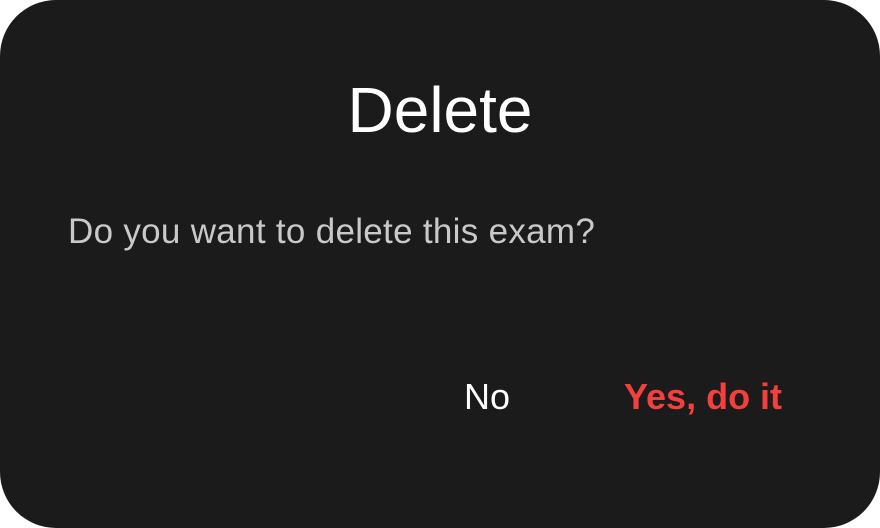 This screenshot has height=528, width=880. I want to click on dialog-title: Delete, so click(440, 110).